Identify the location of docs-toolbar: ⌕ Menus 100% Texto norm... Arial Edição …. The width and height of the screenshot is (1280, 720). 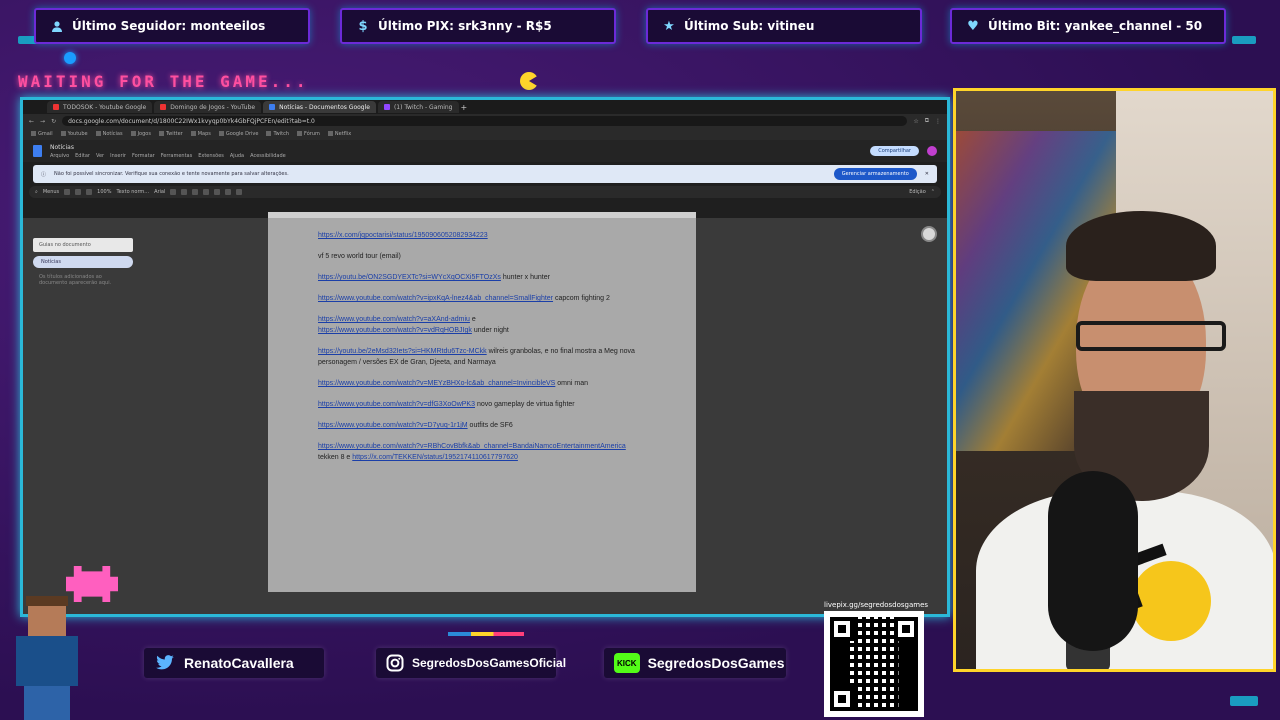
(485, 192).